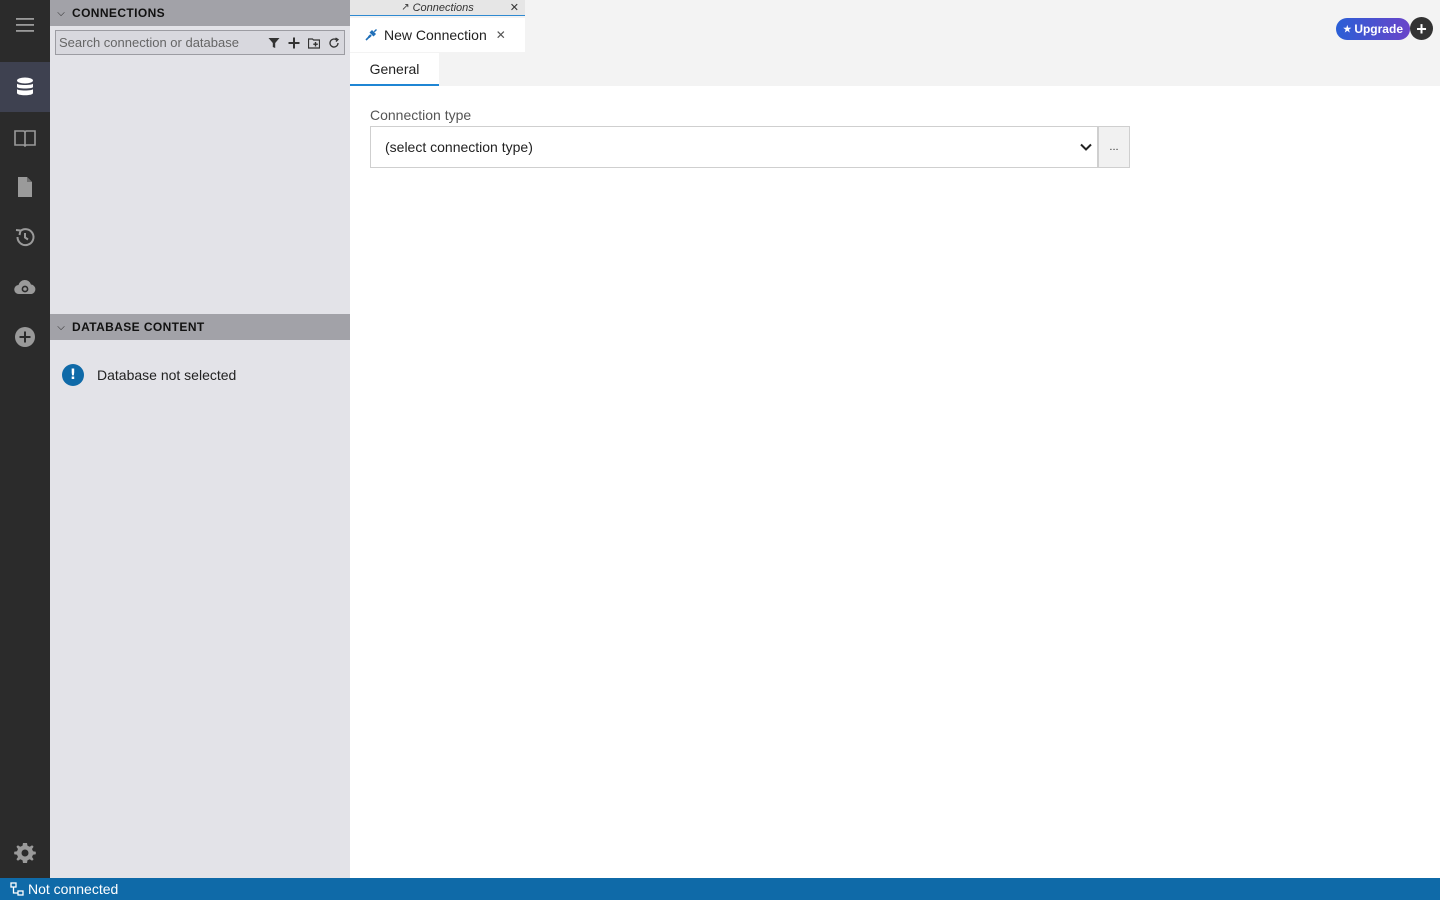 The height and width of the screenshot is (900, 1440). What do you see at coordinates (1347, 28) in the screenshot?
I see `star-icon: ★` at bounding box center [1347, 28].